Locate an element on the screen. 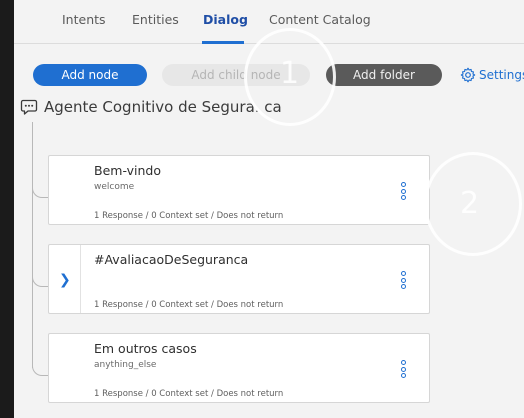 The height and width of the screenshot is (418, 524). active-tab-indicator is located at coordinates (223, 42).